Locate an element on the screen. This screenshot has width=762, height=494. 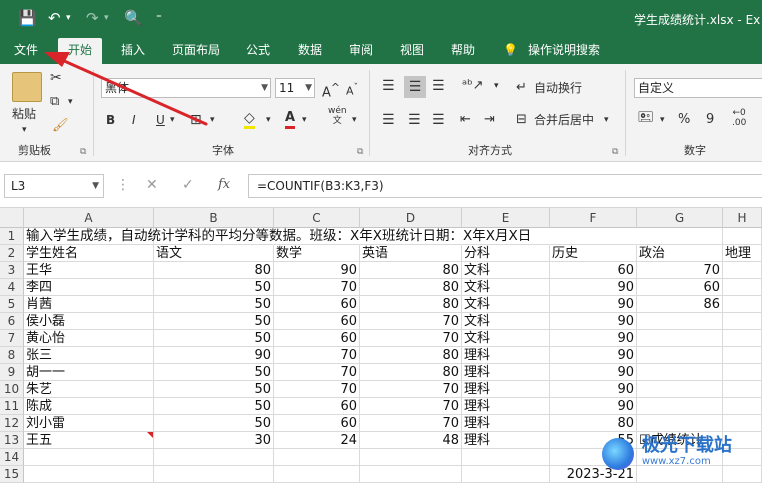
font-color-button: A is located at coordinates (290, 119).